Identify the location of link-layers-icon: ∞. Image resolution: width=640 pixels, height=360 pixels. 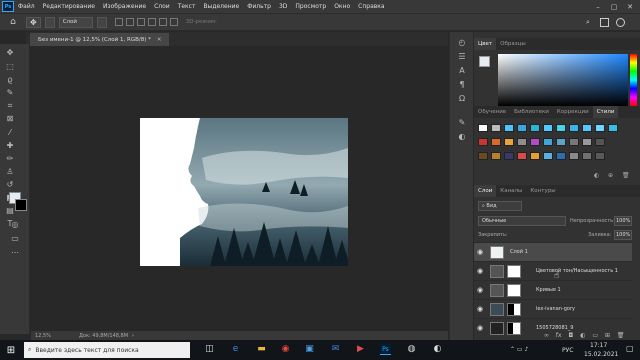
(546, 335).